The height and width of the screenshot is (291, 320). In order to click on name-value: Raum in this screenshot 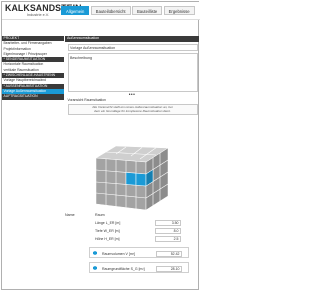, I will do `click(100, 215)`.